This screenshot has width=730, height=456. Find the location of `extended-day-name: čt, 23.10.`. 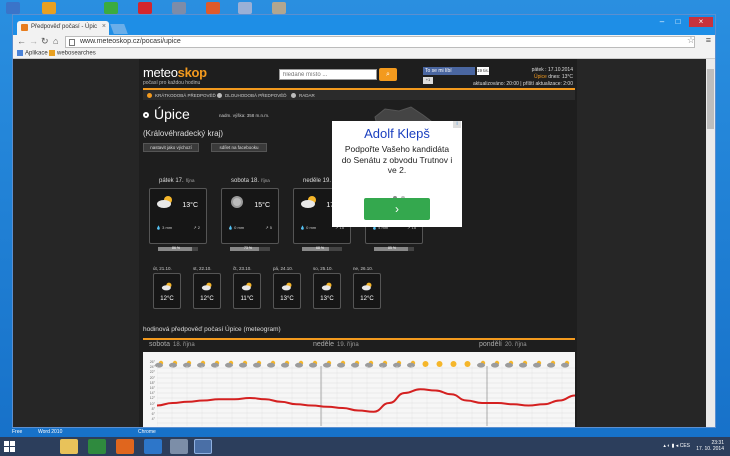

extended-day-name: čt, 23.10. is located at coordinates (242, 268).